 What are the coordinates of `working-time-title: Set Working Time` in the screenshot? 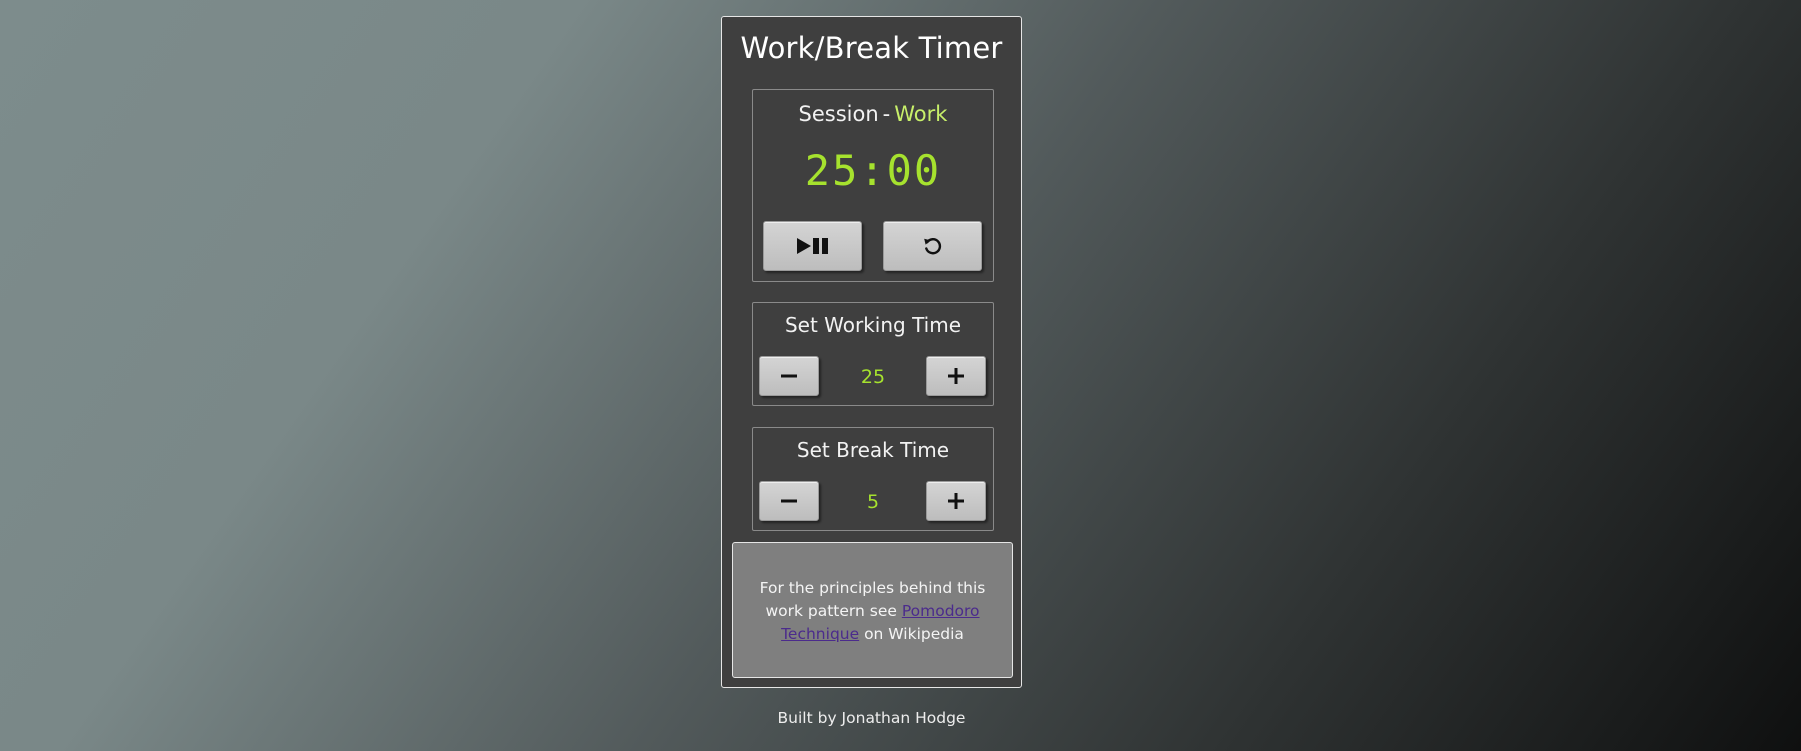 It's located at (873, 325).